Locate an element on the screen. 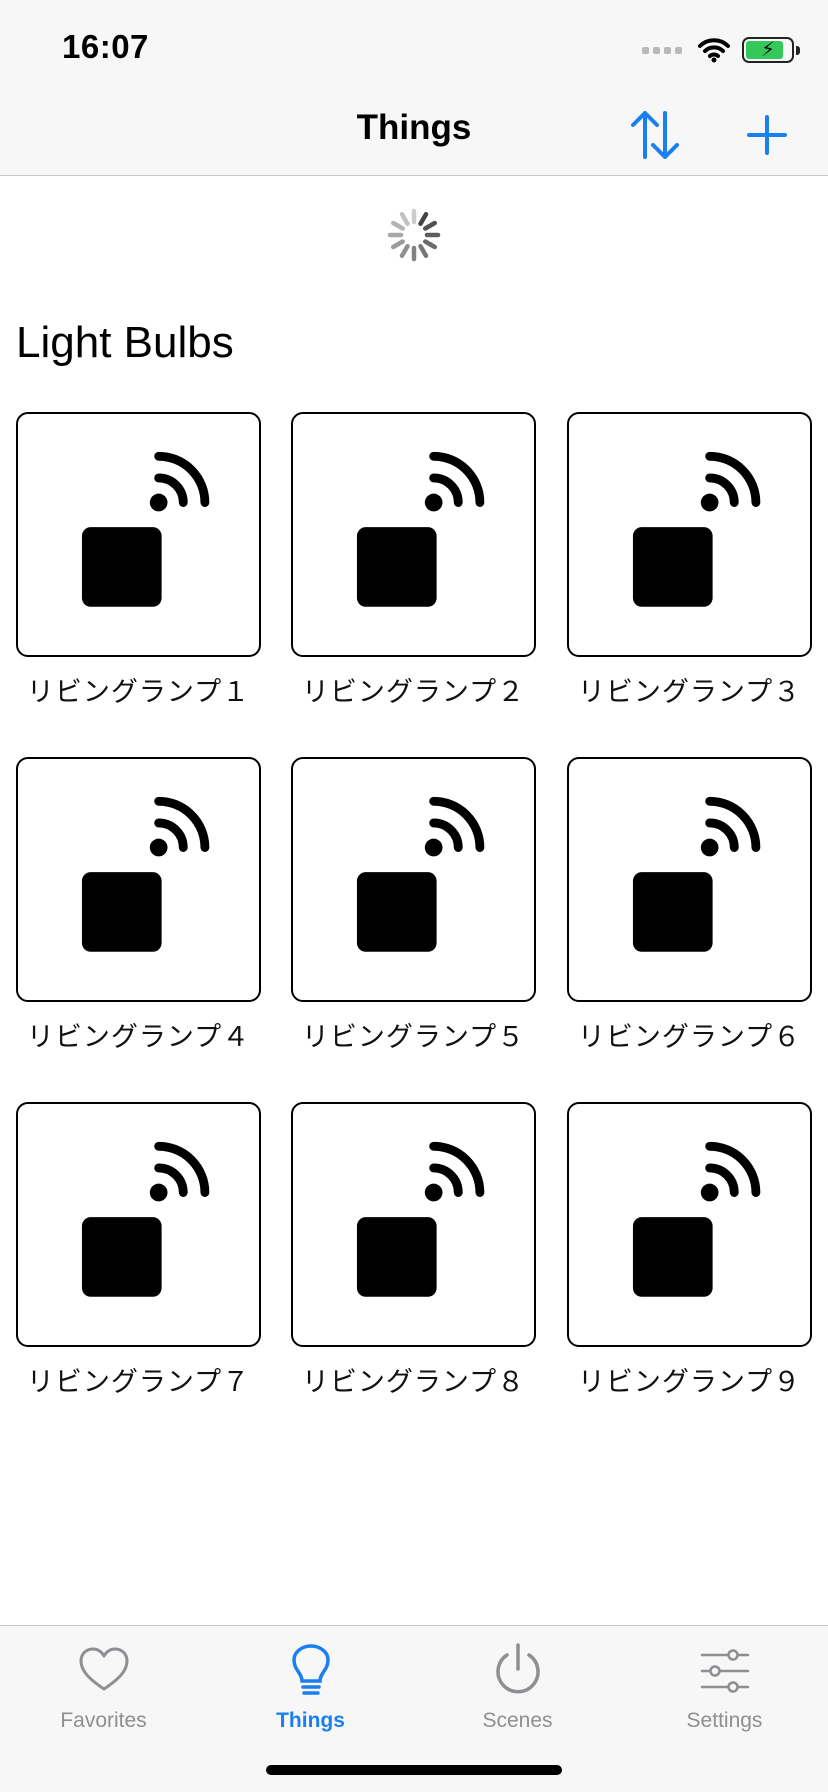  battery-charging-icon: ⚡ is located at coordinates (771, 50).